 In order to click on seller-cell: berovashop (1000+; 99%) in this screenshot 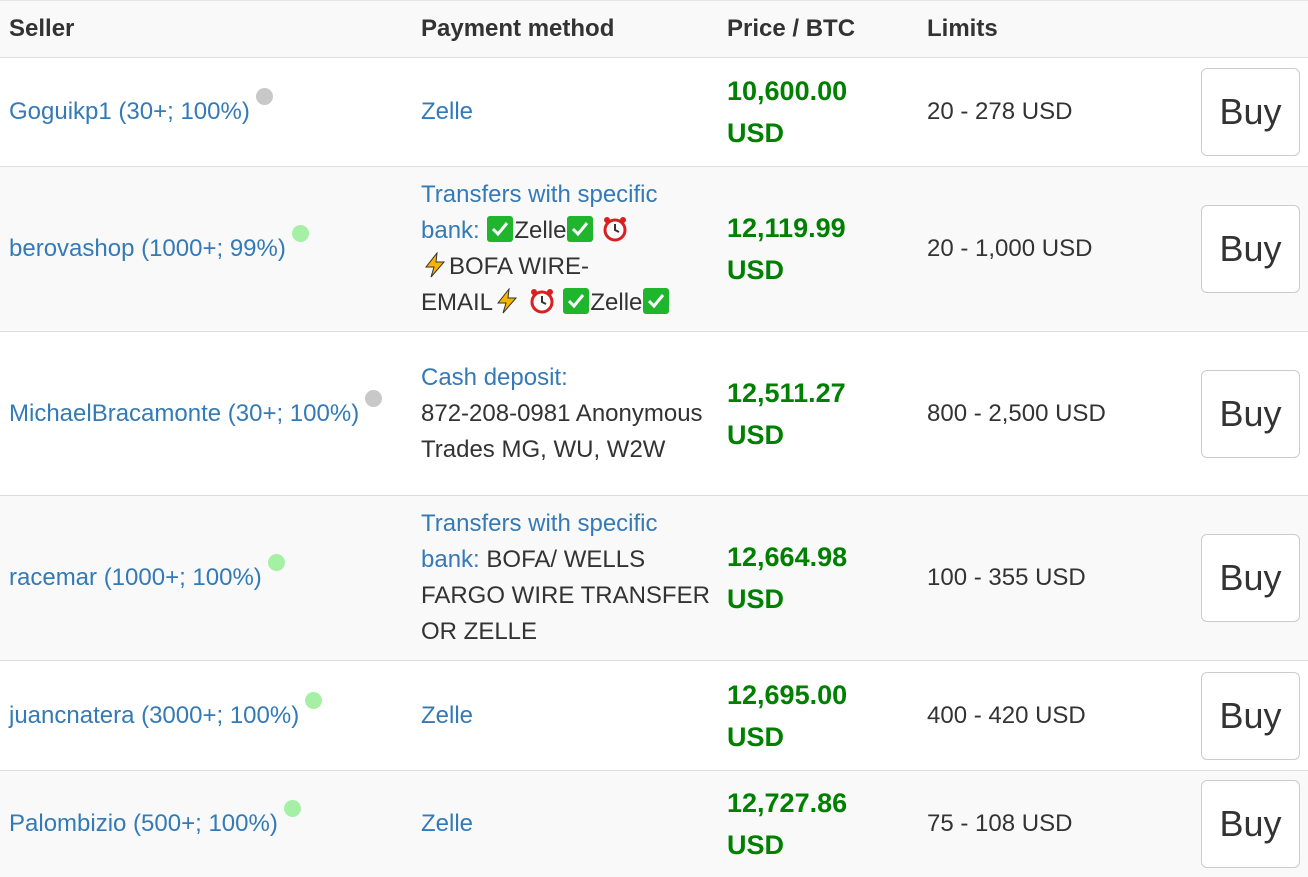, I will do `click(206, 249)`.